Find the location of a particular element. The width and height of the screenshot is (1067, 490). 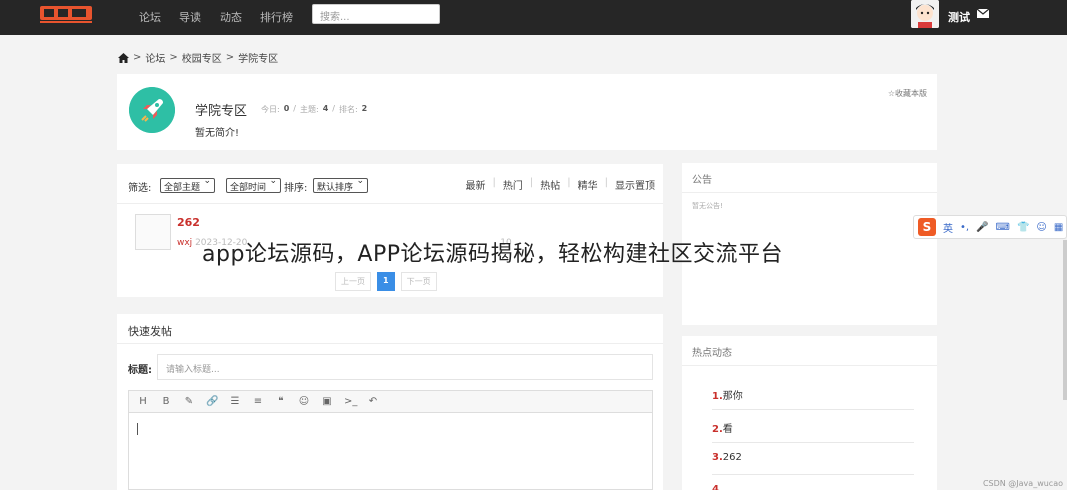

ime-toolbar: S 英 •, 🎤 ⌨ 👕 ☺ ▦ is located at coordinates (990, 227).